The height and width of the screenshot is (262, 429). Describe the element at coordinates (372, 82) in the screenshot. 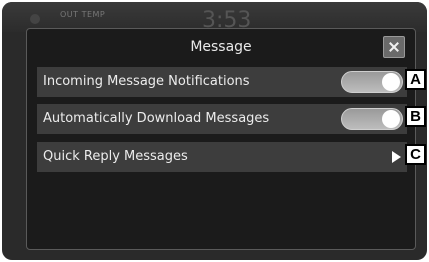

I see `incoming-notifications-toggle` at that location.